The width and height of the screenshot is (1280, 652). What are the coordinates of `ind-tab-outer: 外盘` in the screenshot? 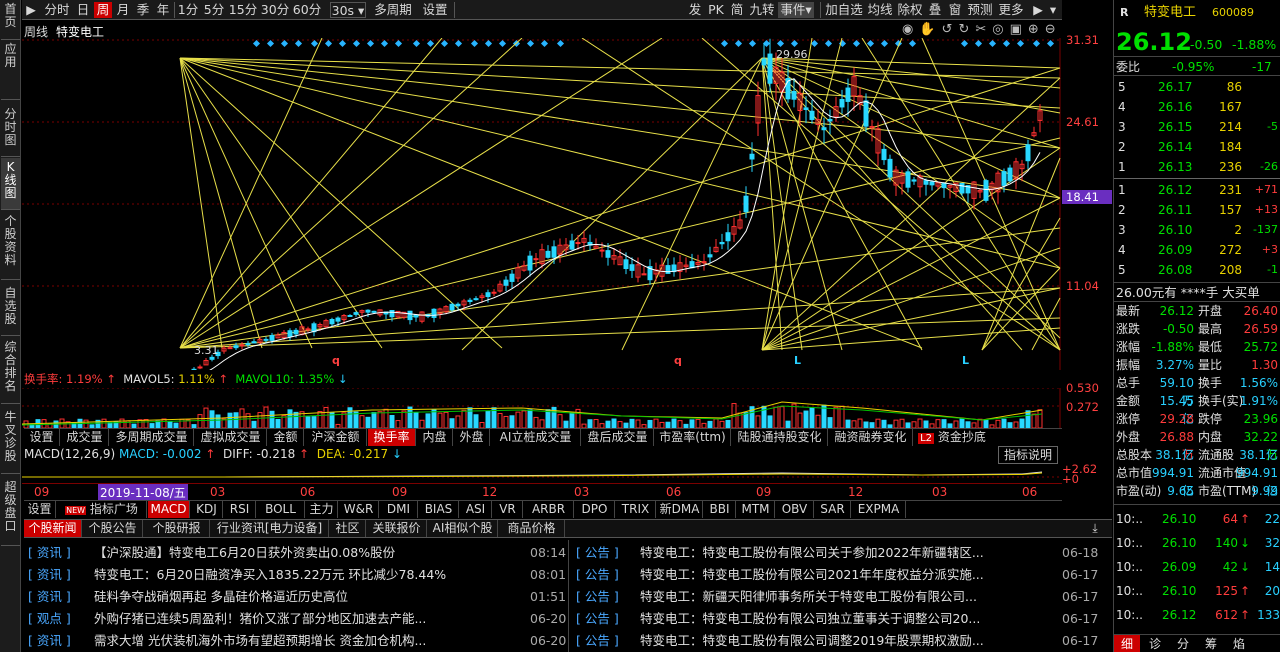 It's located at (472, 437).